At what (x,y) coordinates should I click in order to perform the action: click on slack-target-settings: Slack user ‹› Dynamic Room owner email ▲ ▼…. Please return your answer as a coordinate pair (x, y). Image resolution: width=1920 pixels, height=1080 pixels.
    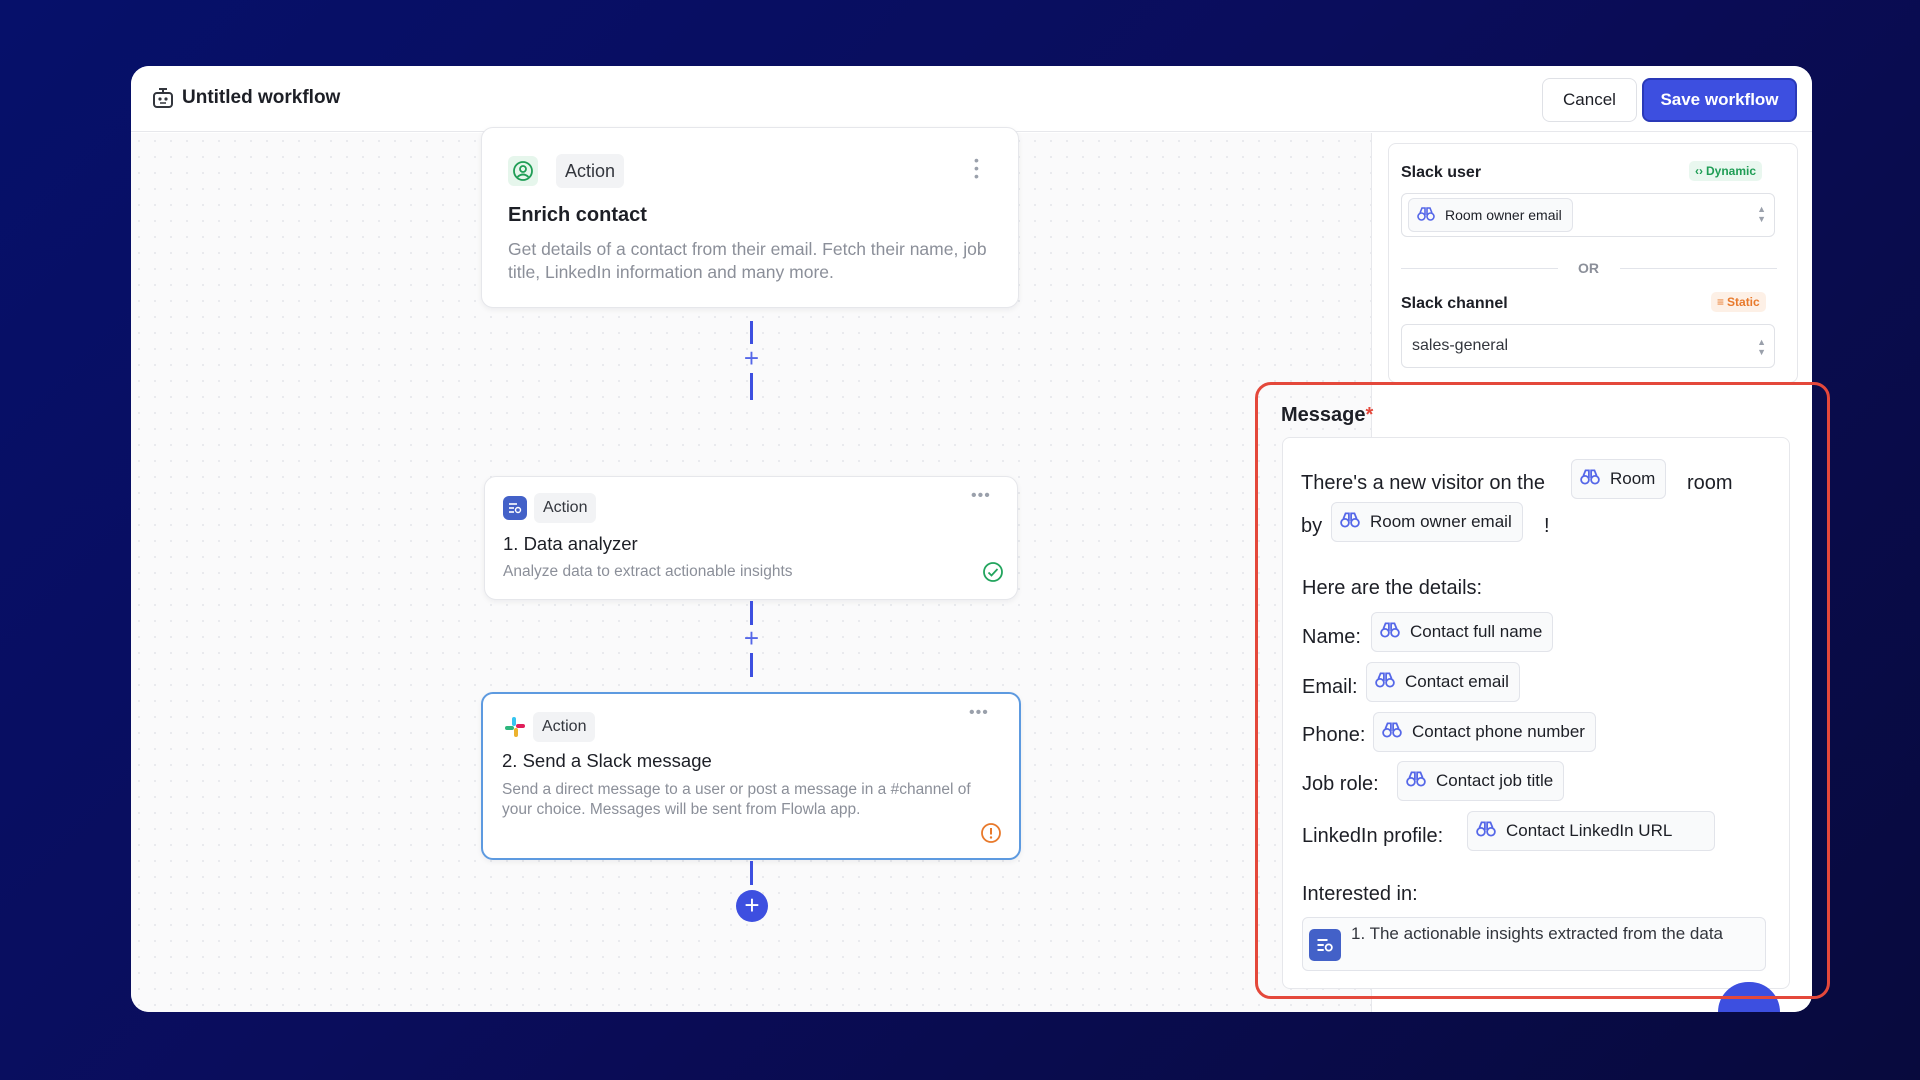
    Looking at the image, I should click on (1593, 263).